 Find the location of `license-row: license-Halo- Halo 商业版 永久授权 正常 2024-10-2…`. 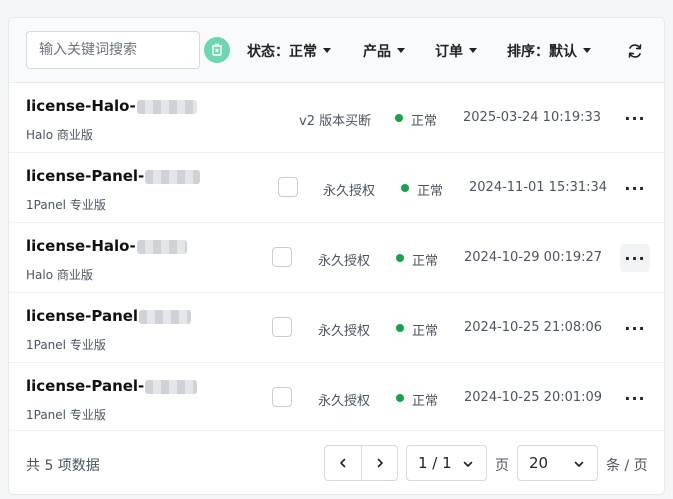

license-row: license-Halo- Halo 商业版 永久授权 正常 2024-10-2… is located at coordinates (336, 258).